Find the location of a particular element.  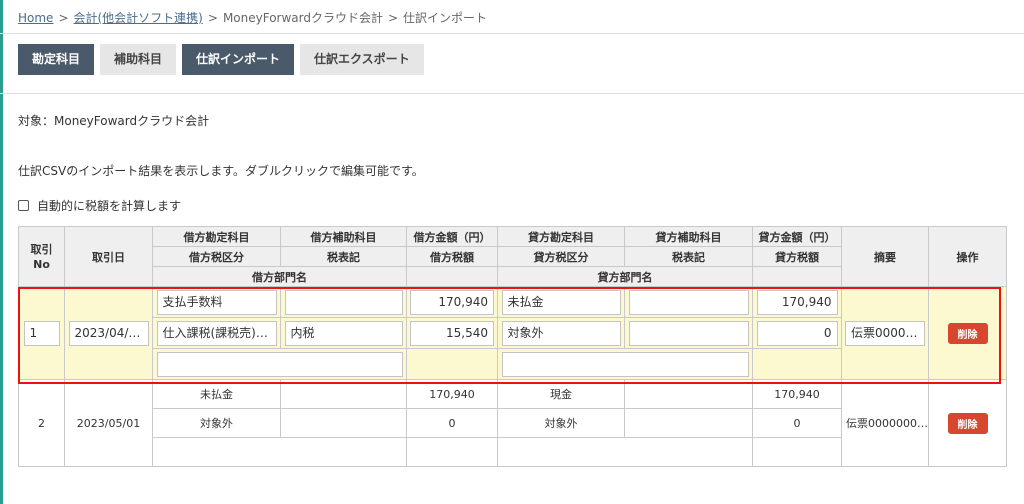

tab-account-titles: 勘定科目 is located at coordinates (56, 59).